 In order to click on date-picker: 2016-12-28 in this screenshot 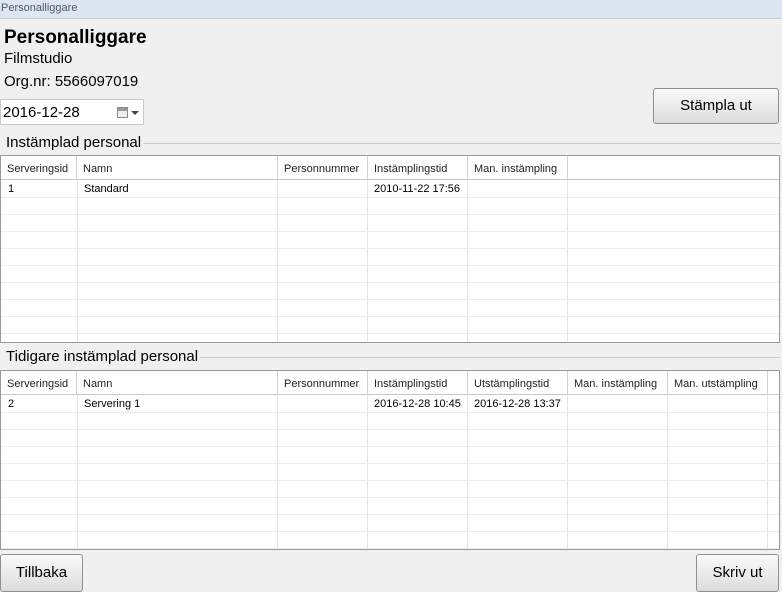, I will do `click(72, 112)`.